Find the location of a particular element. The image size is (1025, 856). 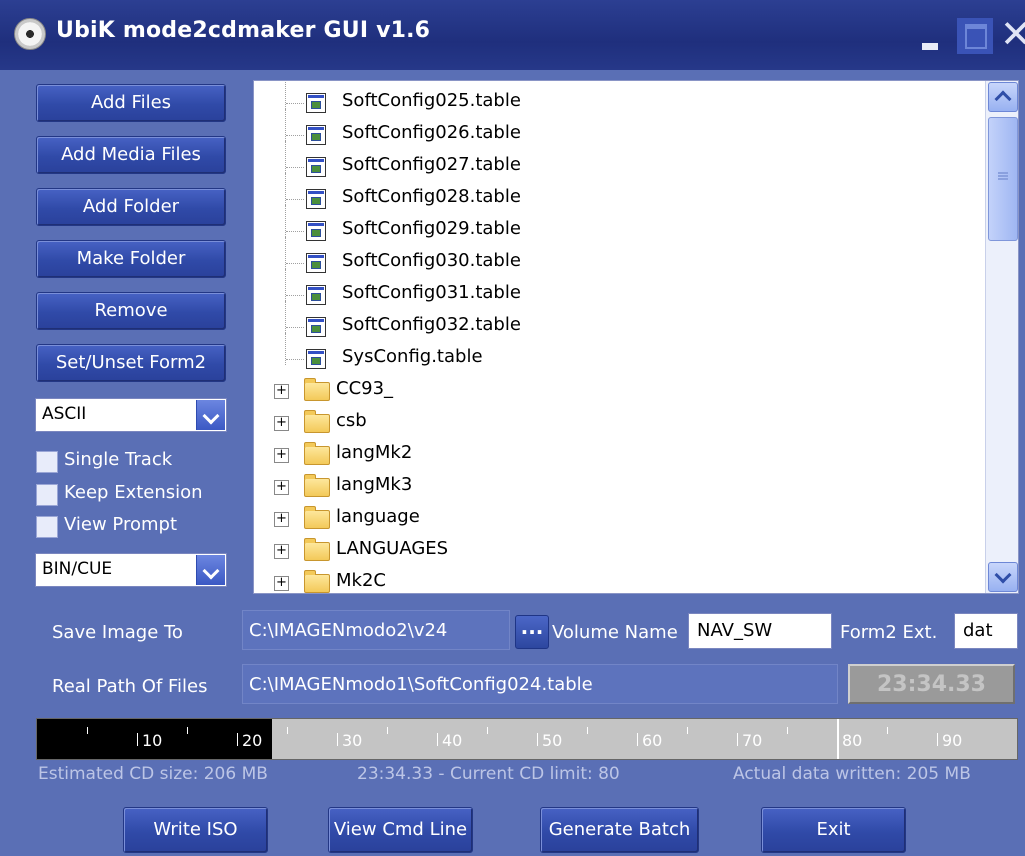

tree-file-row: SoftConfig027.table is located at coordinates (619, 162).